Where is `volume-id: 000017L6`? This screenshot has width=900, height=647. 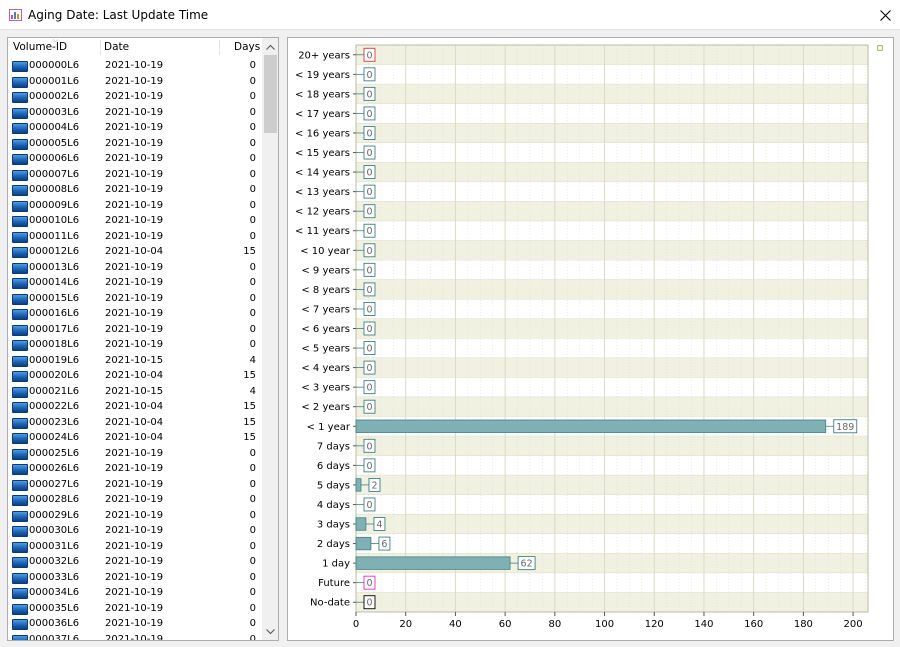 volume-id: 000017L6 is located at coordinates (54, 329).